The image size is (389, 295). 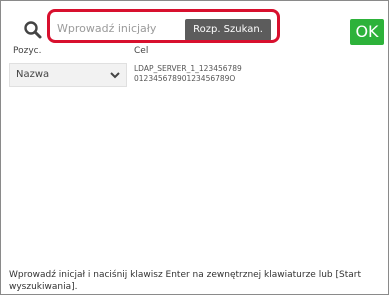 What do you see at coordinates (185, 78) in the screenshot?
I see `target-server-line2: 01234567890123456789O` at bounding box center [185, 78].